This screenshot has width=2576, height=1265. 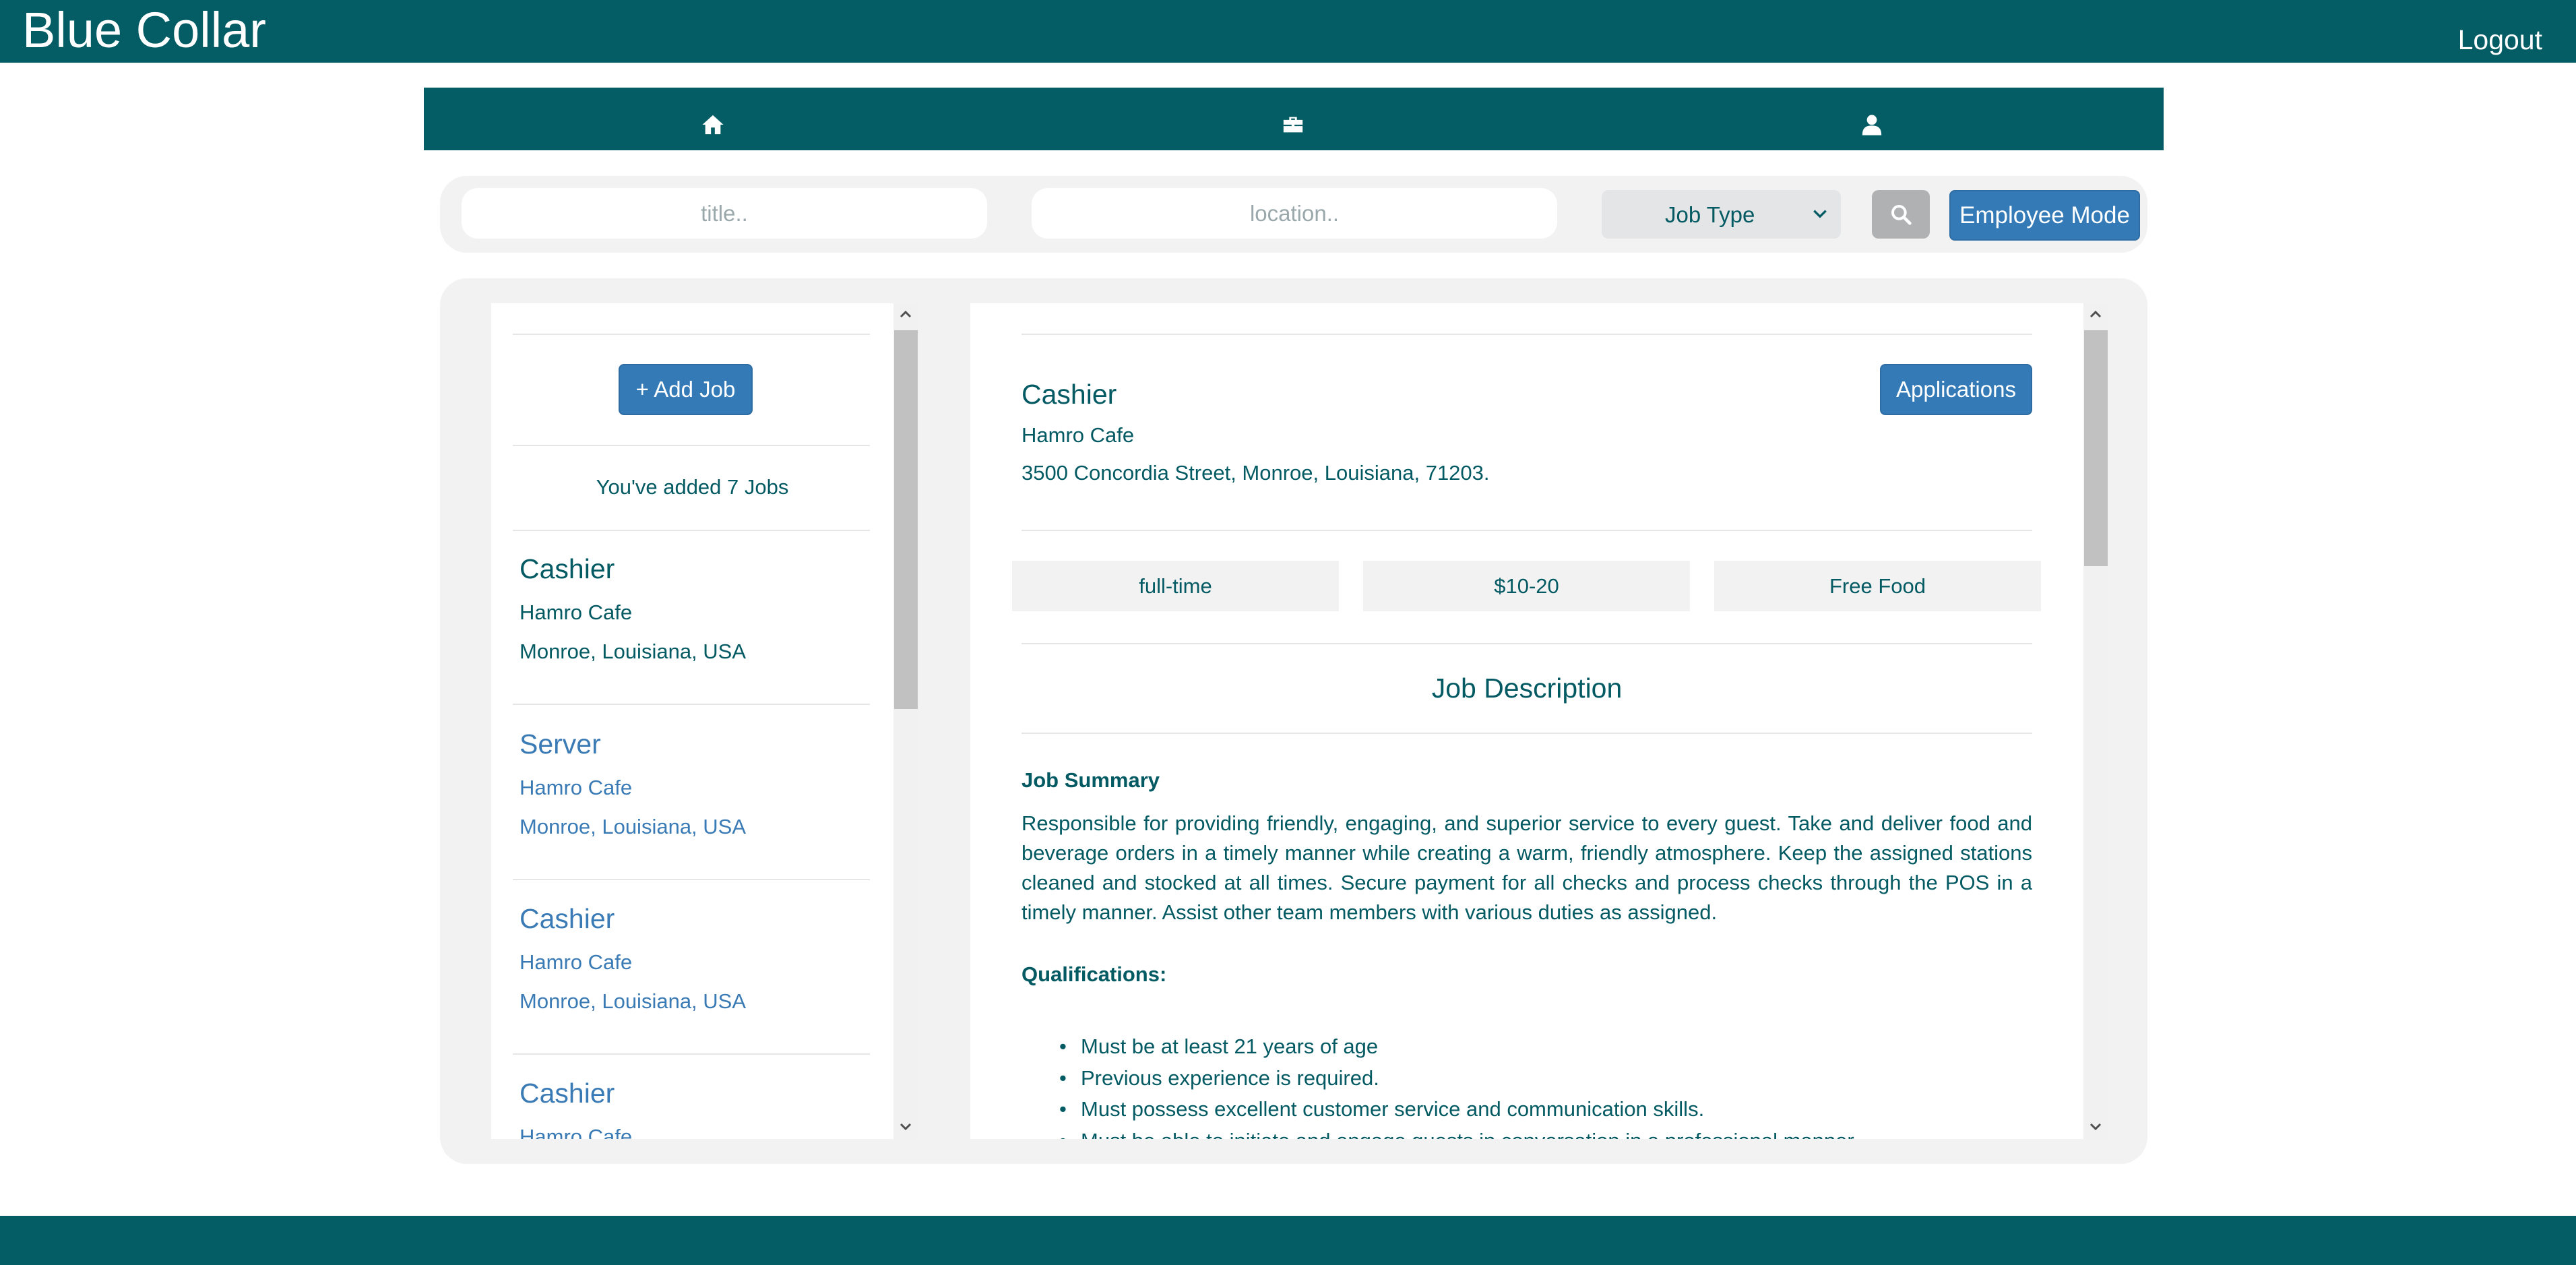 What do you see at coordinates (1571, 1078) in the screenshot?
I see `qualification-item: Previous experience is required.` at bounding box center [1571, 1078].